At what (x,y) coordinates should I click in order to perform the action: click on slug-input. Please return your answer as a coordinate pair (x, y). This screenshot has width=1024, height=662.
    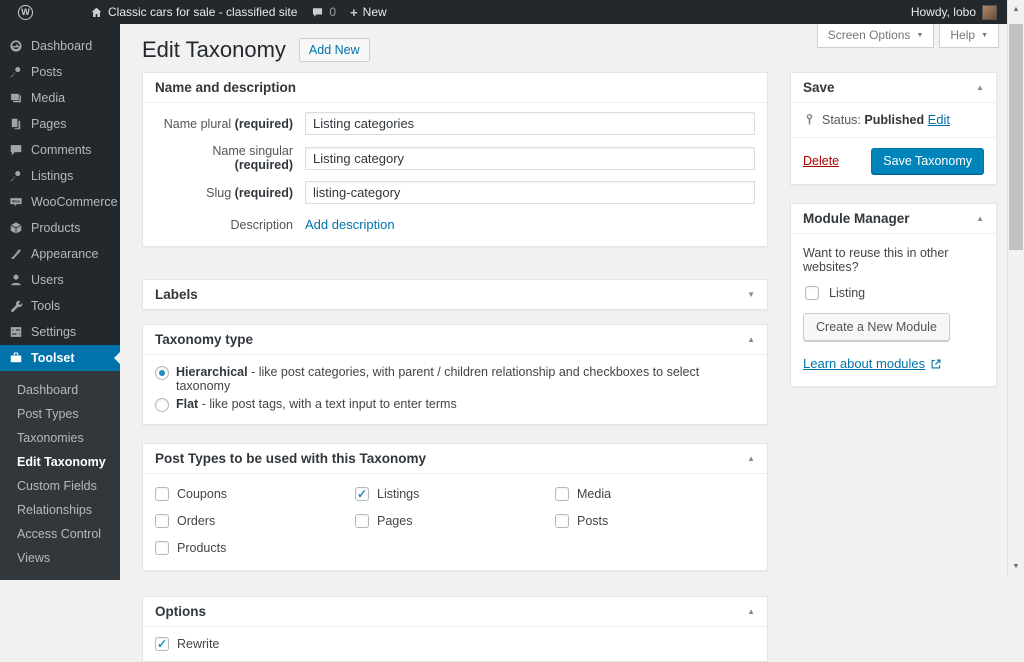
    Looking at the image, I should click on (530, 192).